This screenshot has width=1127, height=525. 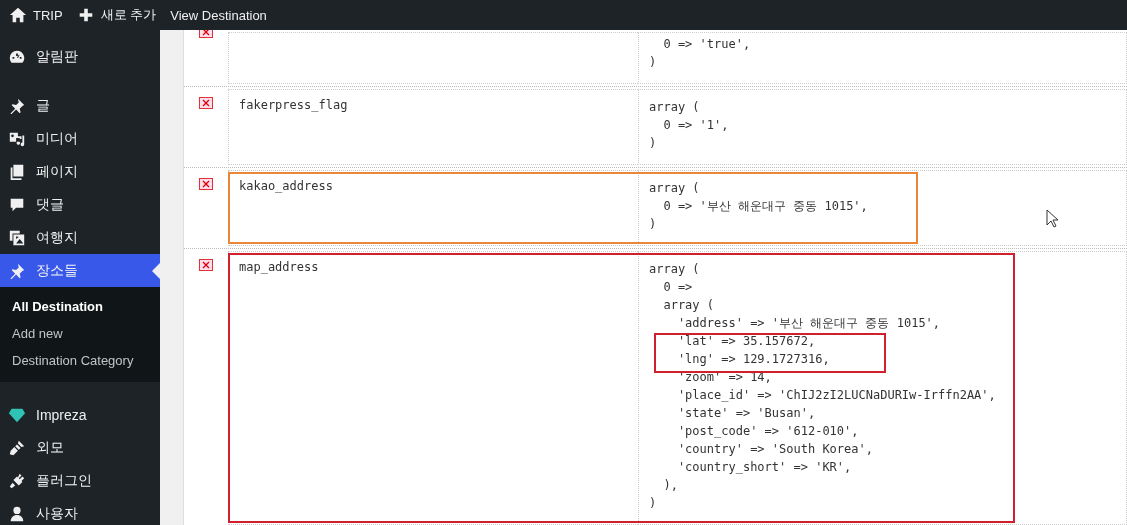 What do you see at coordinates (80, 414) in the screenshot?
I see `menu-item: Impreza` at bounding box center [80, 414].